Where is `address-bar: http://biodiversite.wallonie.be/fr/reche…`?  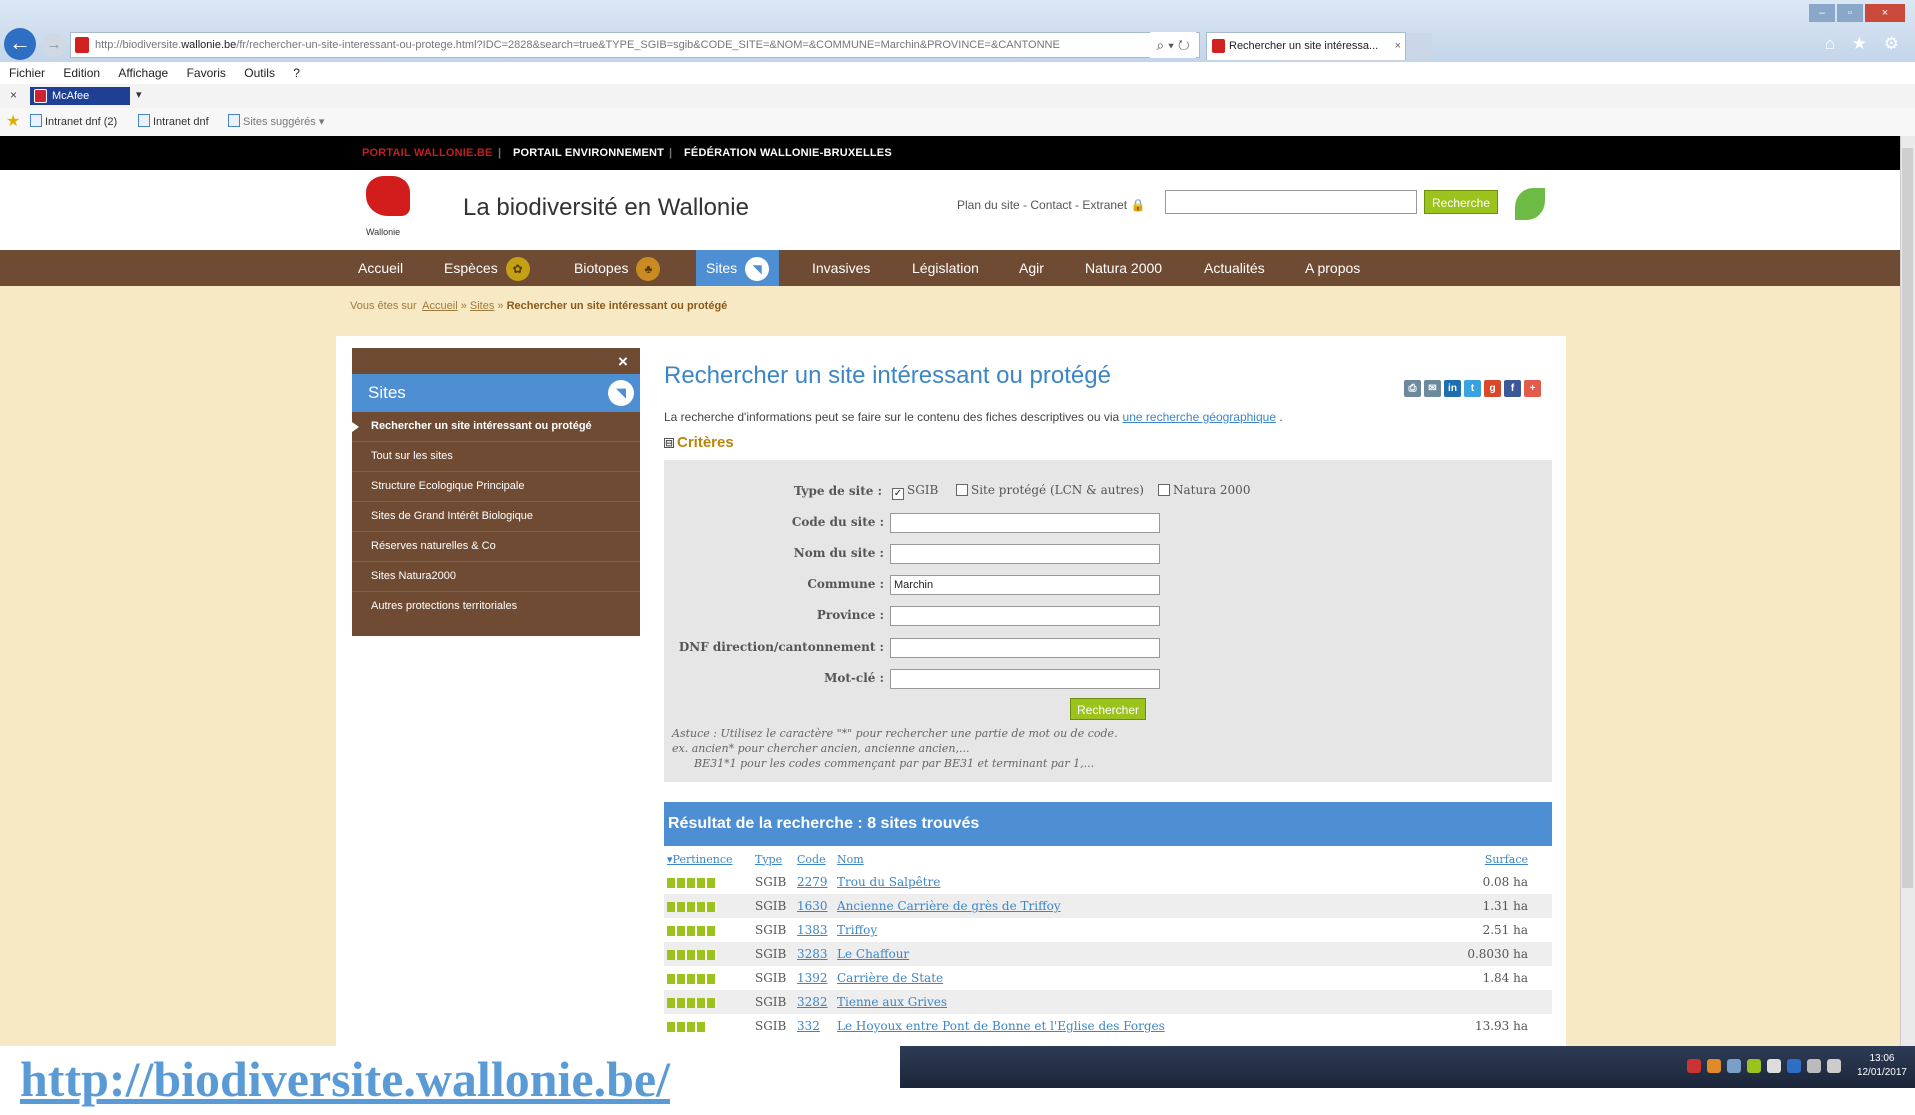 address-bar: http://biodiversite.wallonie.be/fr/reche… is located at coordinates (635, 45).